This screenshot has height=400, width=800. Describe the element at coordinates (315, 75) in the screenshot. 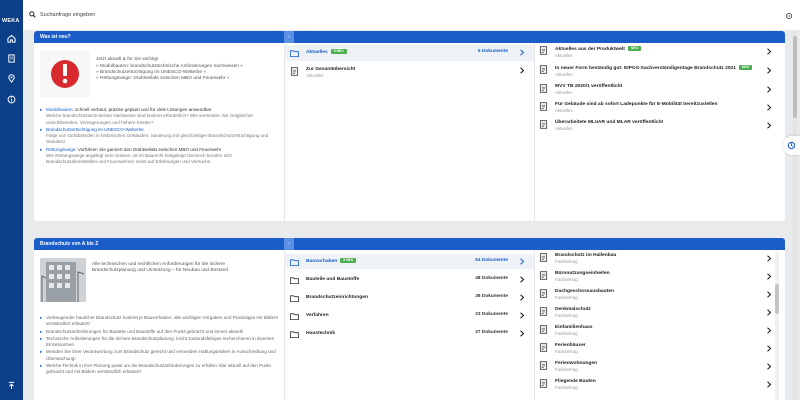

I see `overview-sub: Aktuelles` at that location.